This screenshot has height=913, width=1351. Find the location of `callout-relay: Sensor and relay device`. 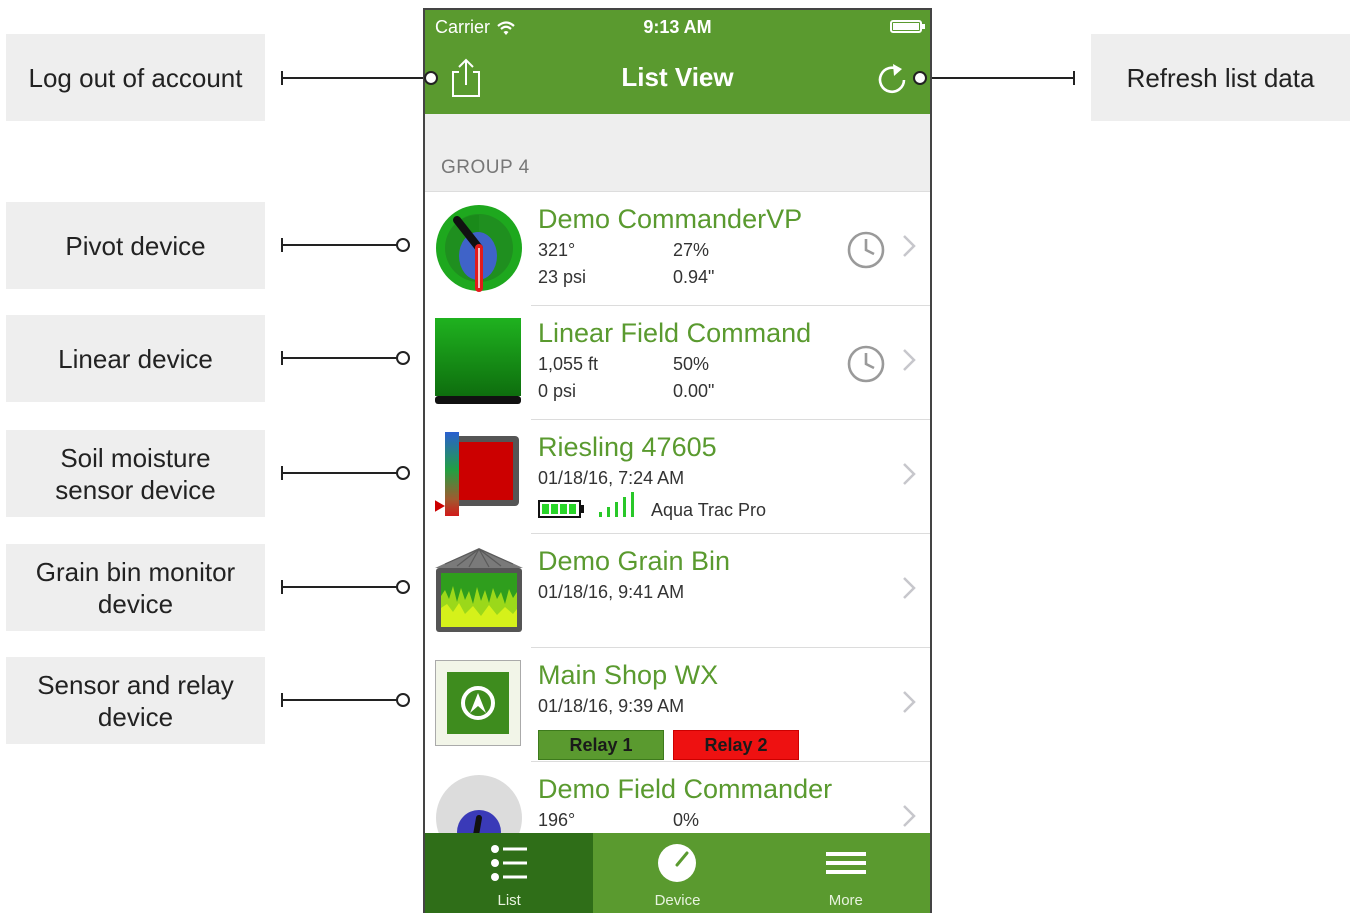

callout-relay: Sensor and relay device is located at coordinates (135, 700).